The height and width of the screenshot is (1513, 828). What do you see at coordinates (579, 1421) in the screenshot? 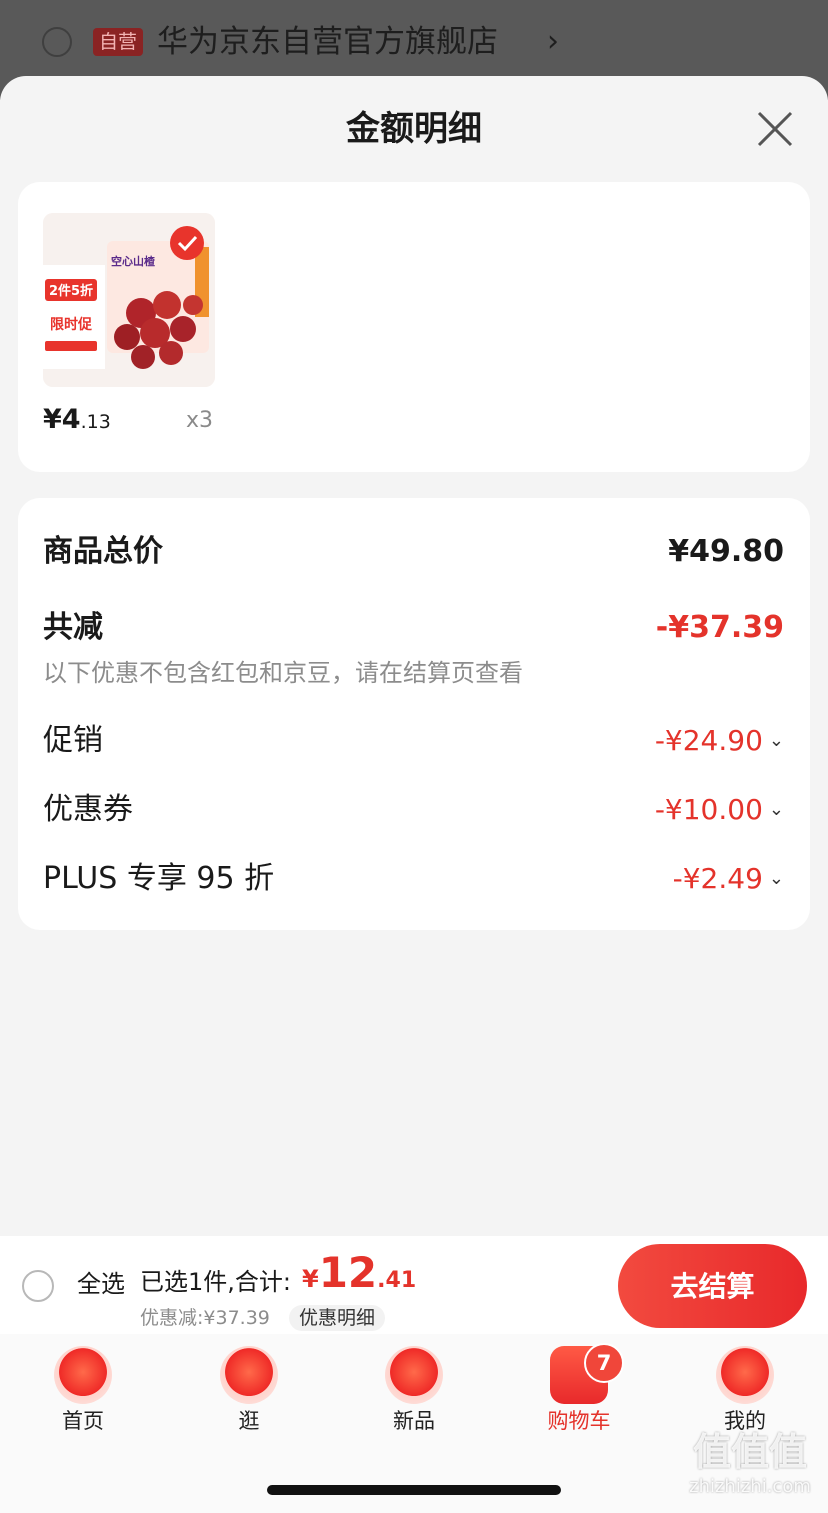
I see `tab-cart-label: 购物车` at bounding box center [579, 1421].